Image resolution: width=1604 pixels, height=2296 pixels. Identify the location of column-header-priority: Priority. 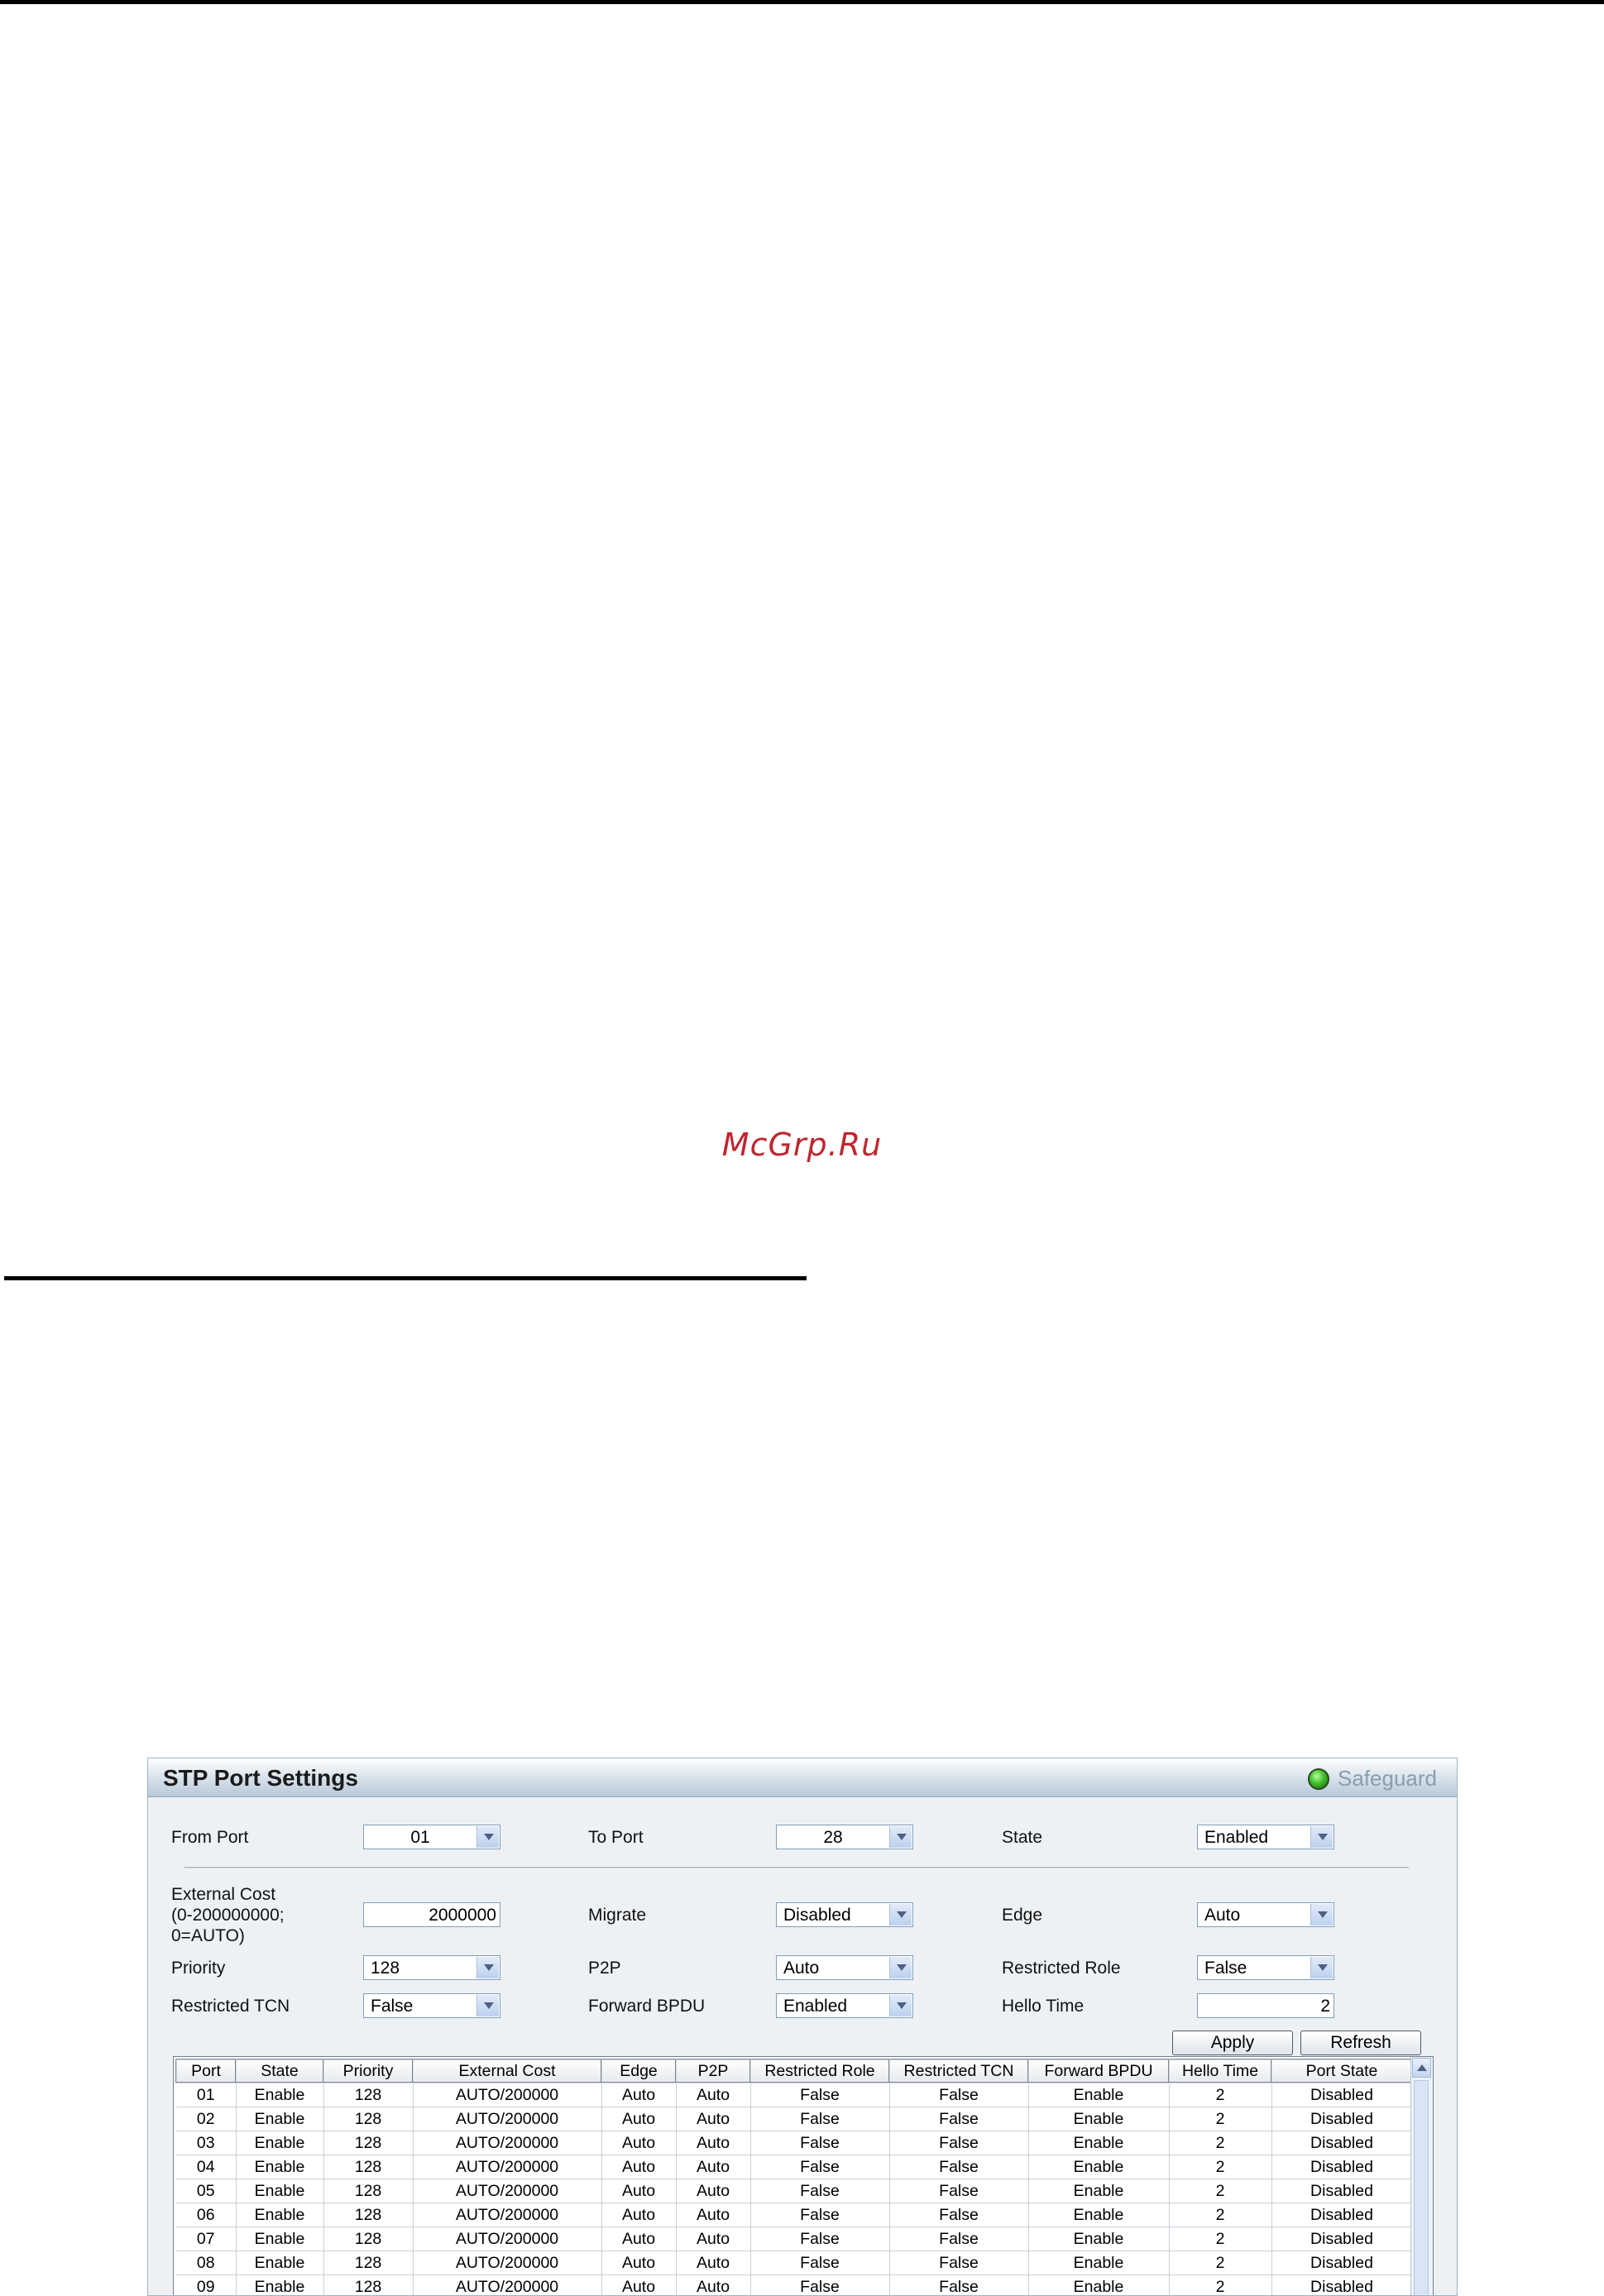
(368, 2071).